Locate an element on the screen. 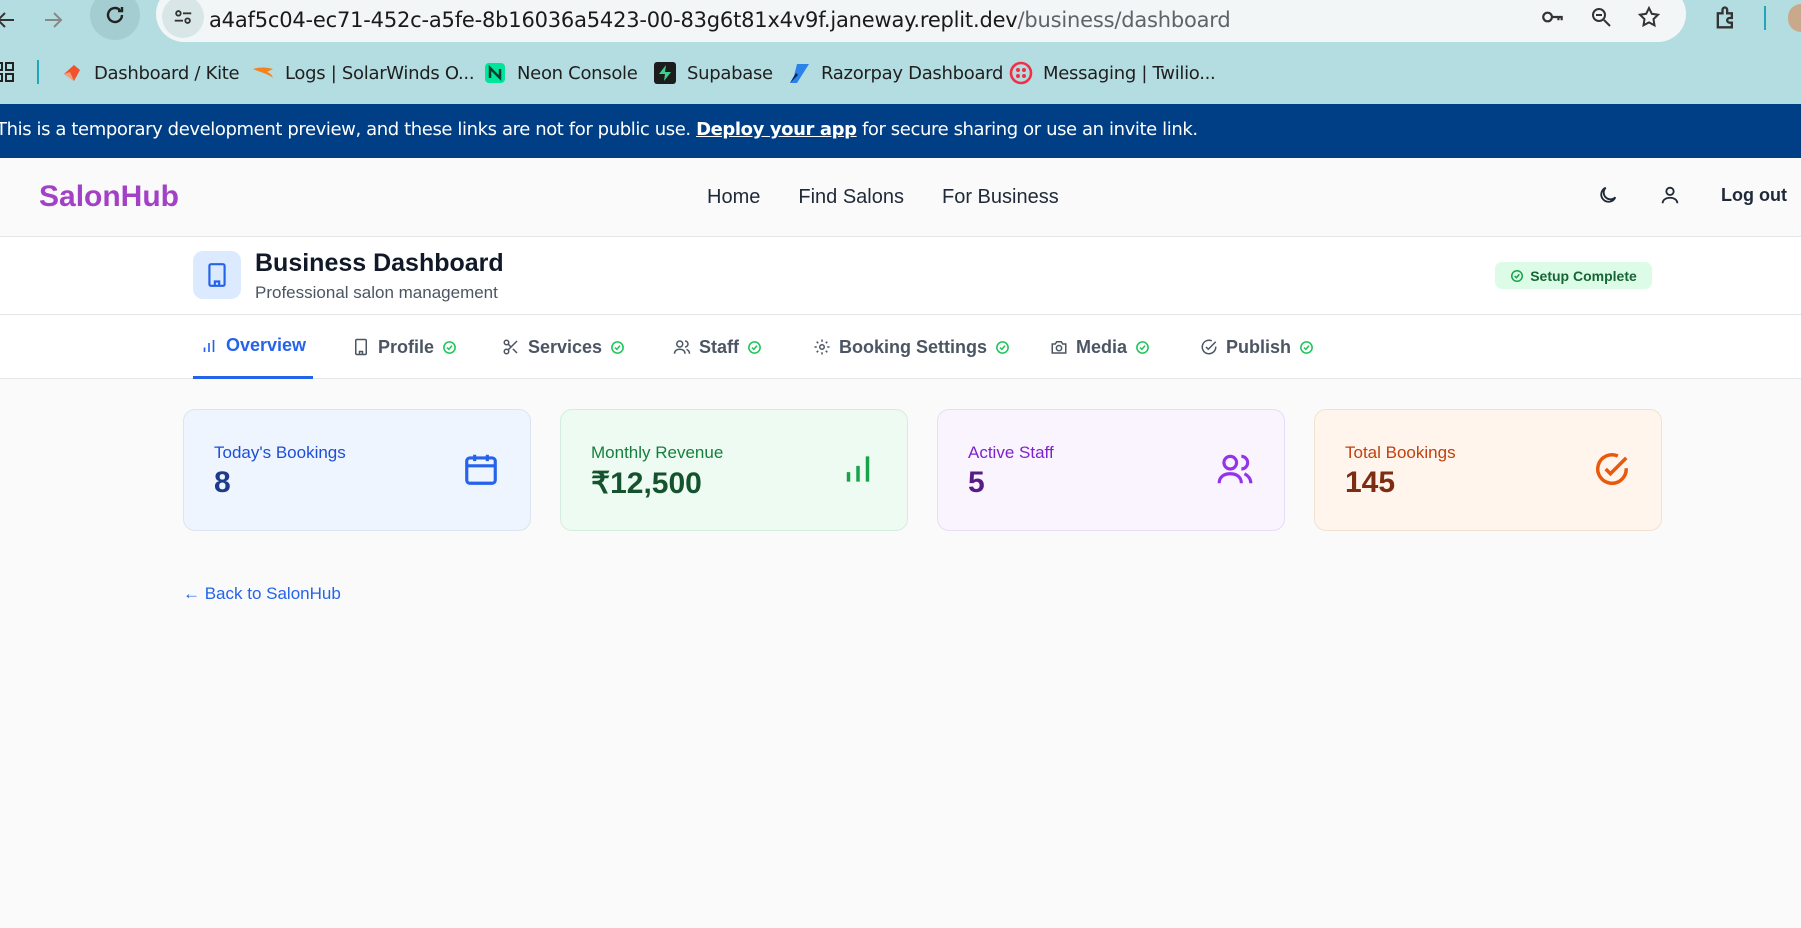 This screenshot has width=1801, height=928. tab-label: Publish is located at coordinates (1259, 346).